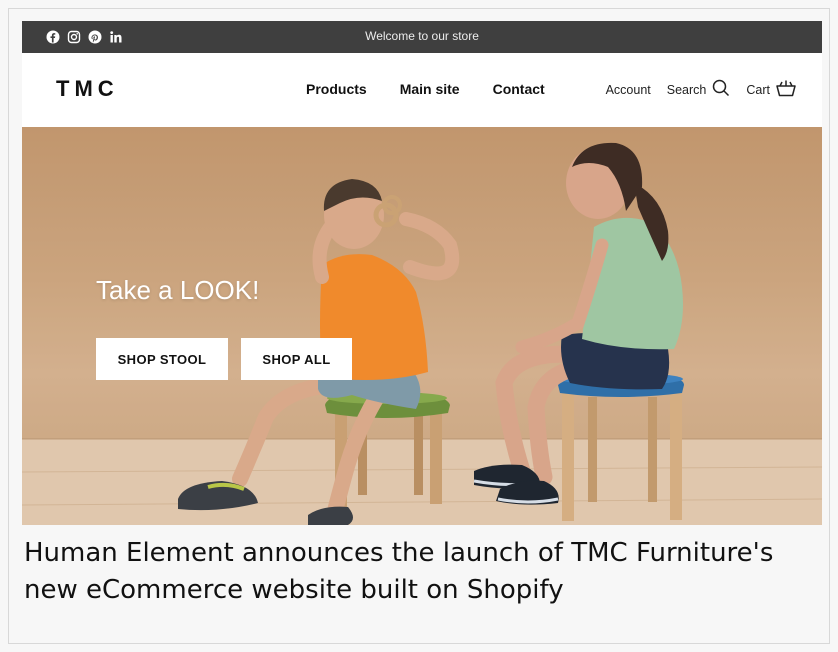 The image size is (838, 652). I want to click on nav-products: Products, so click(336, 89).